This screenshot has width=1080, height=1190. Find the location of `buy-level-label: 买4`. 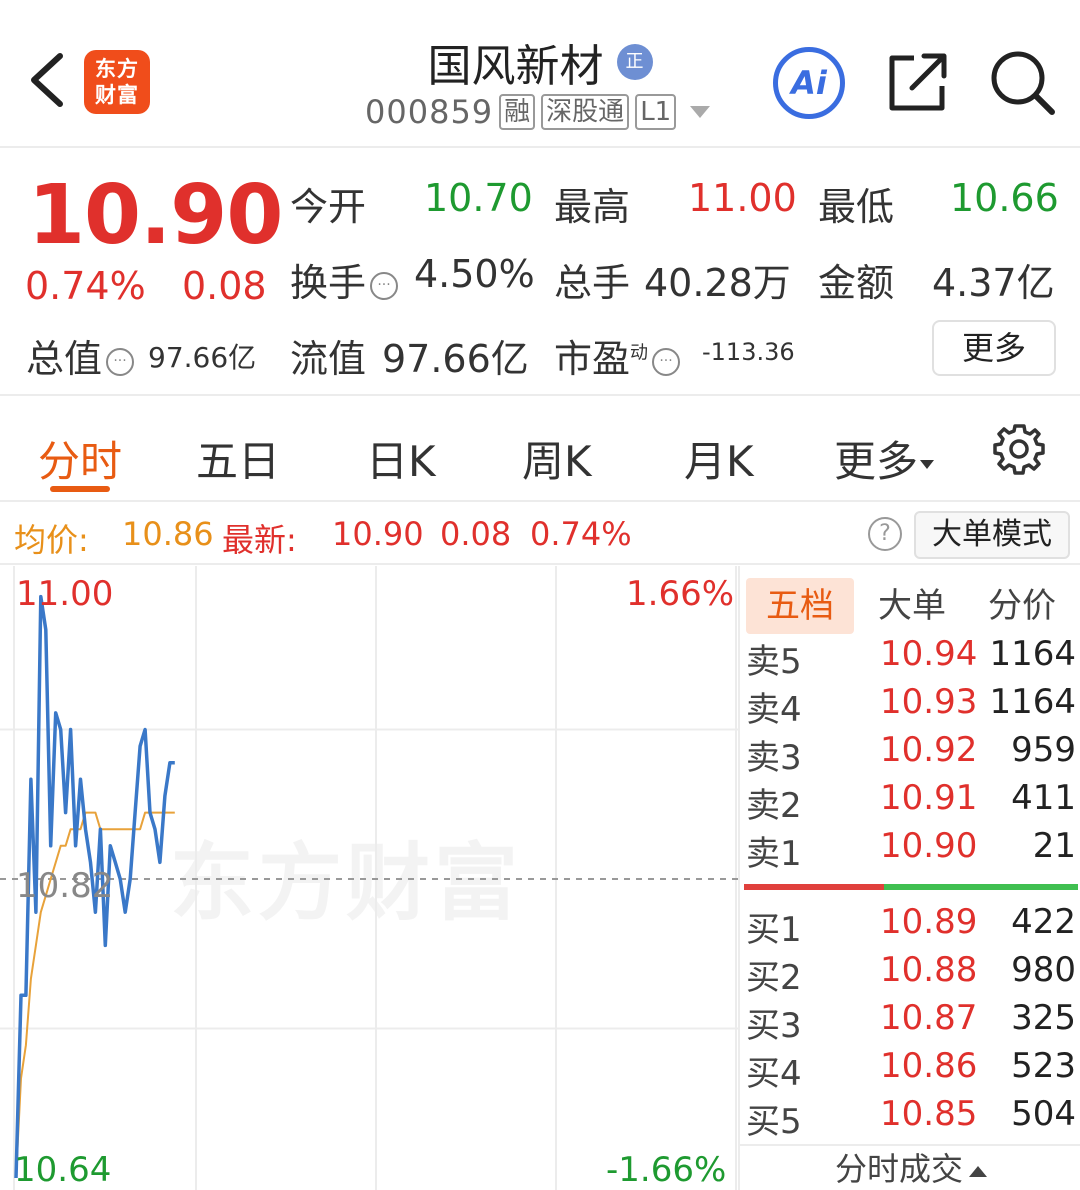

buy-level-label: 买4 is located at coordinates (774, 1074).